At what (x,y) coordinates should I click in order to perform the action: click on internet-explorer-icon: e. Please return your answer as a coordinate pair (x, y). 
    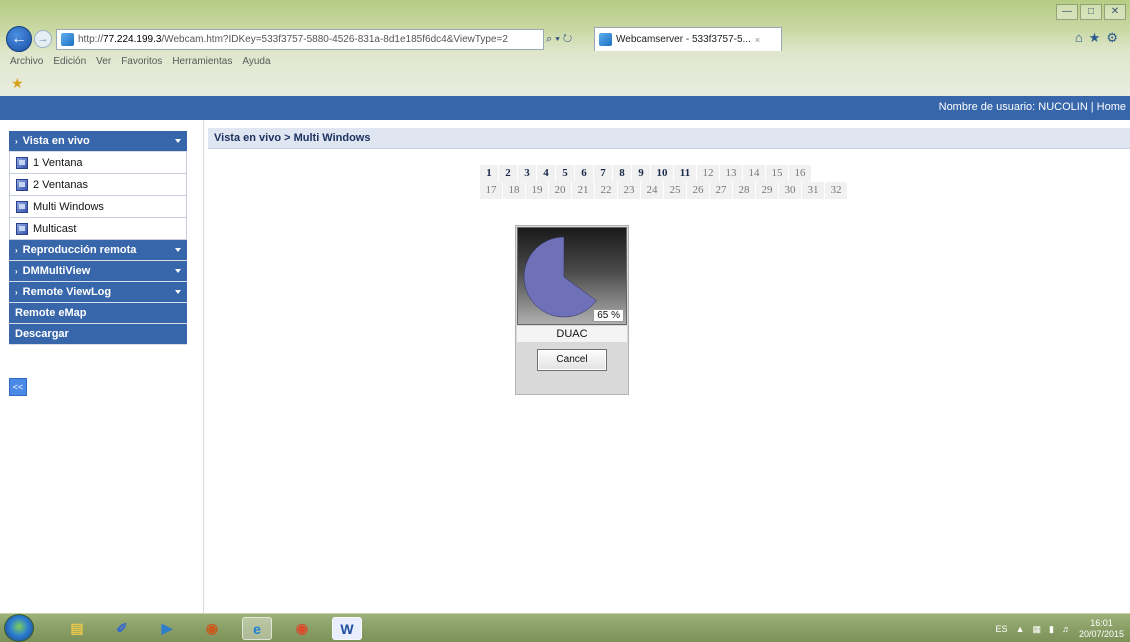
    Looking at the image, I should click on (257, 628).